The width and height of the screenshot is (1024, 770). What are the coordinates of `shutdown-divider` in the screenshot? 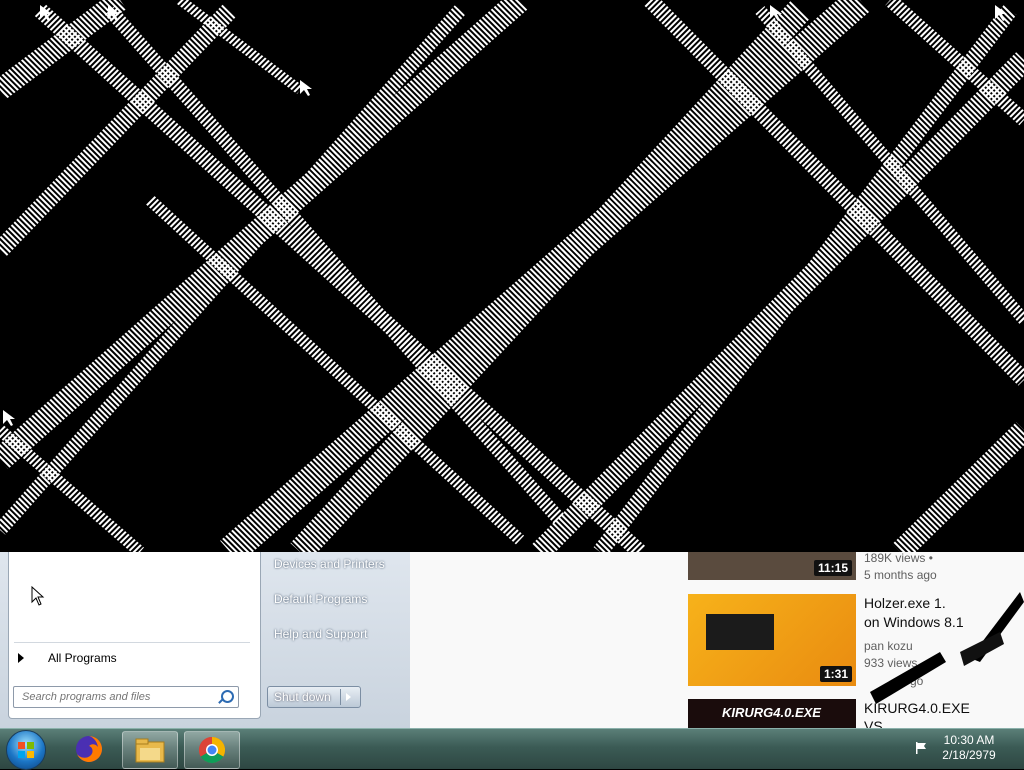 It's located at (340, 697).